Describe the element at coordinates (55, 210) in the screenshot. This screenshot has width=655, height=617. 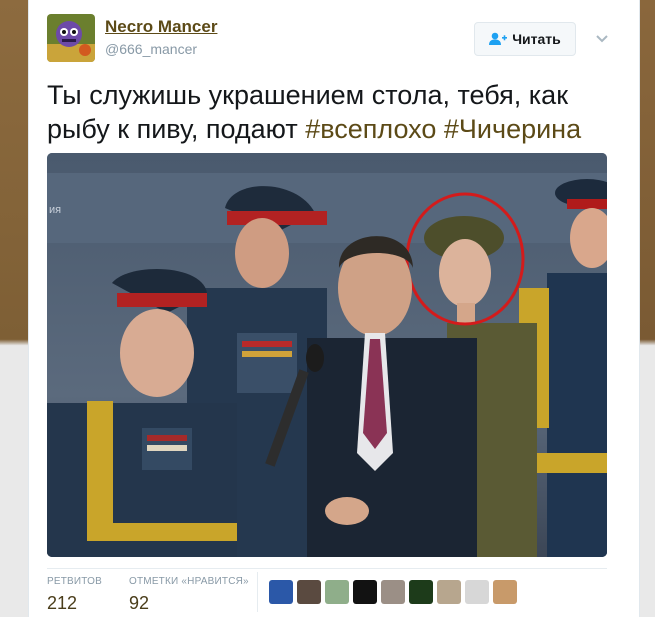
I see `photo-overlay-text: ия` at that location.